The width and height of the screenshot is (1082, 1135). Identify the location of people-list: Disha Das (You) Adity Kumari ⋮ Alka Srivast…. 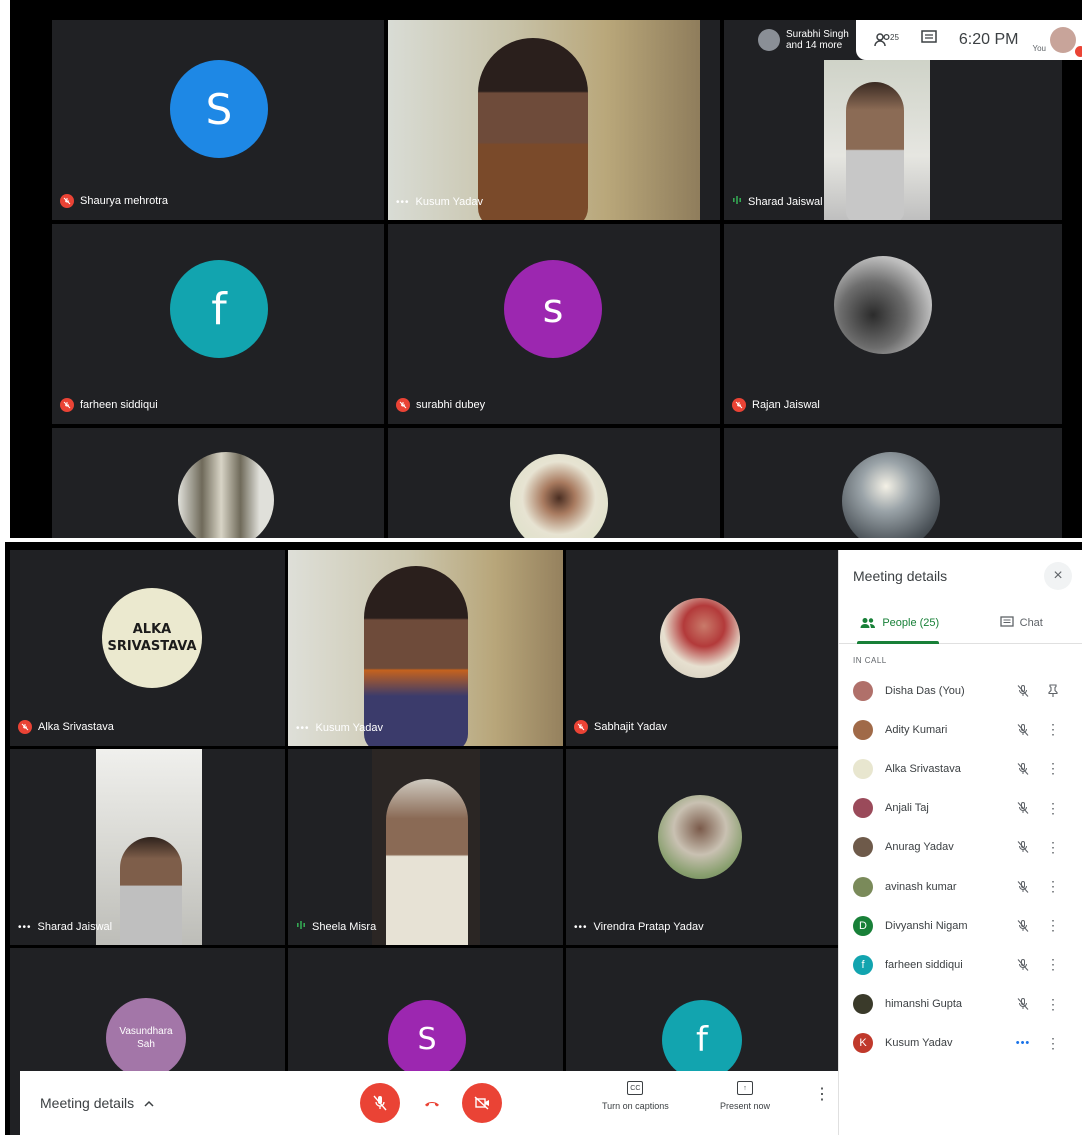
(960, 867).